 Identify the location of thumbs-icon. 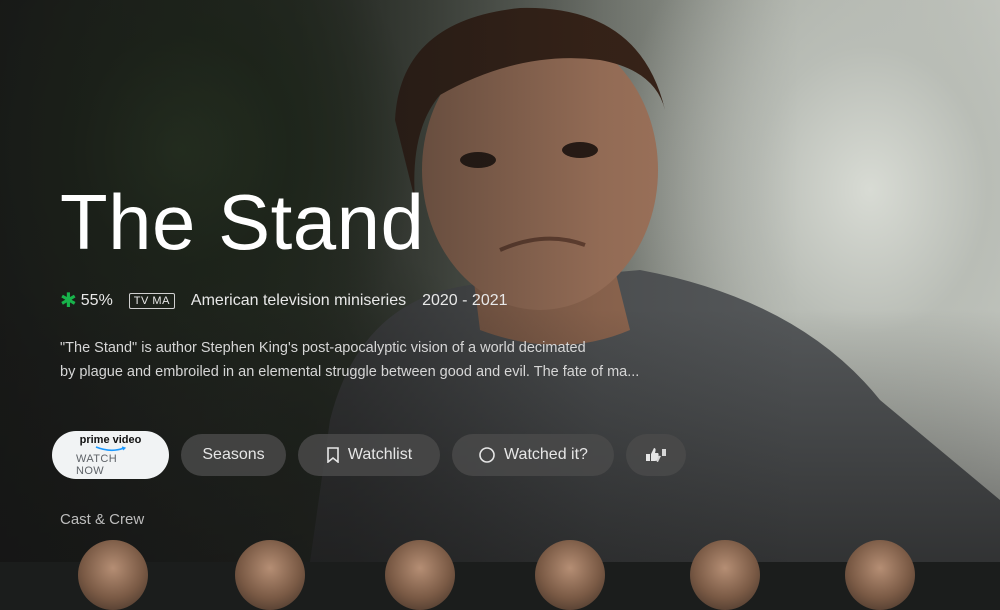
(656, 455).